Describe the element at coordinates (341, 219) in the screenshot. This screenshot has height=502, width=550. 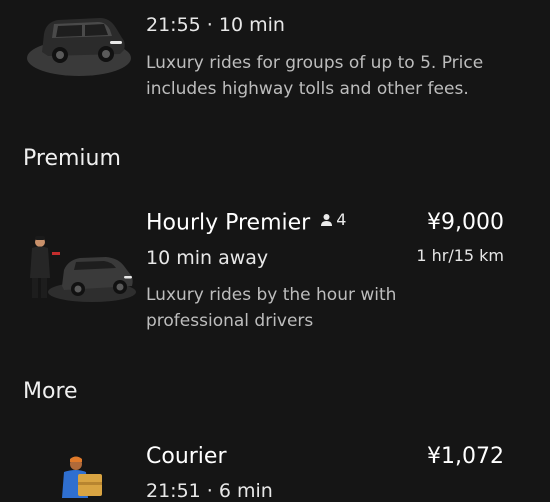
I see `capacity-count: 4` at that location.